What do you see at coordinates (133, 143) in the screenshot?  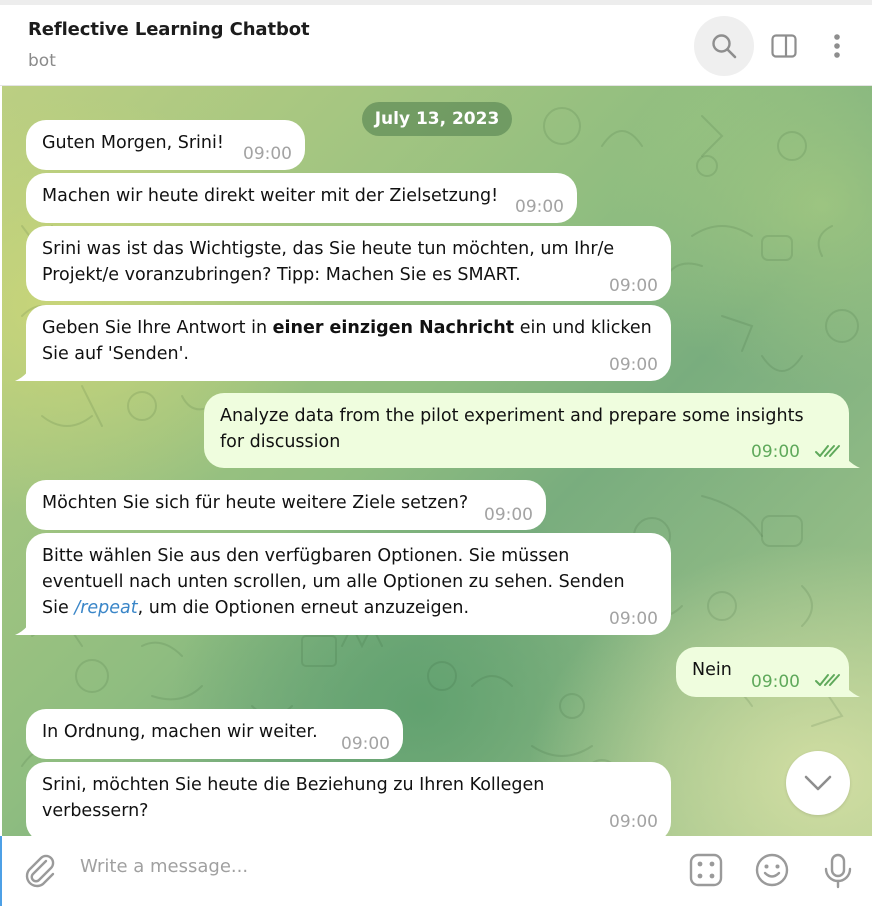 I see `message-text: Guten Morgen, Srini!` at bounding box center [133, 143].